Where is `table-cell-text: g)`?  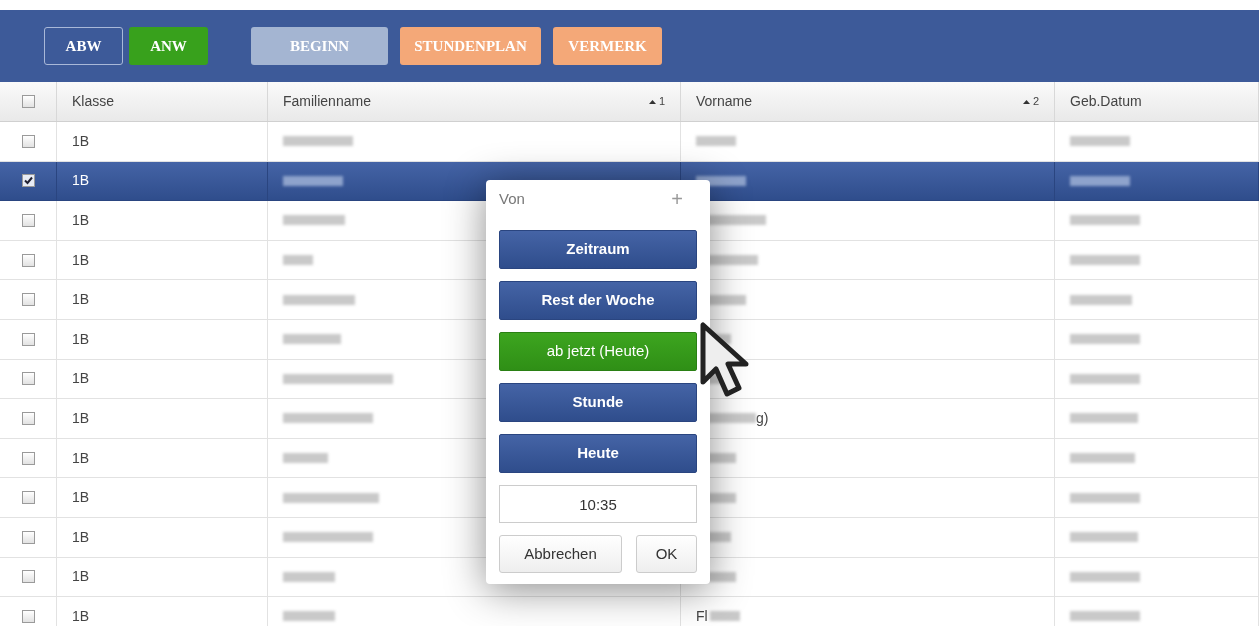 table-cell-text: g) is located at coordinates (762, 418).